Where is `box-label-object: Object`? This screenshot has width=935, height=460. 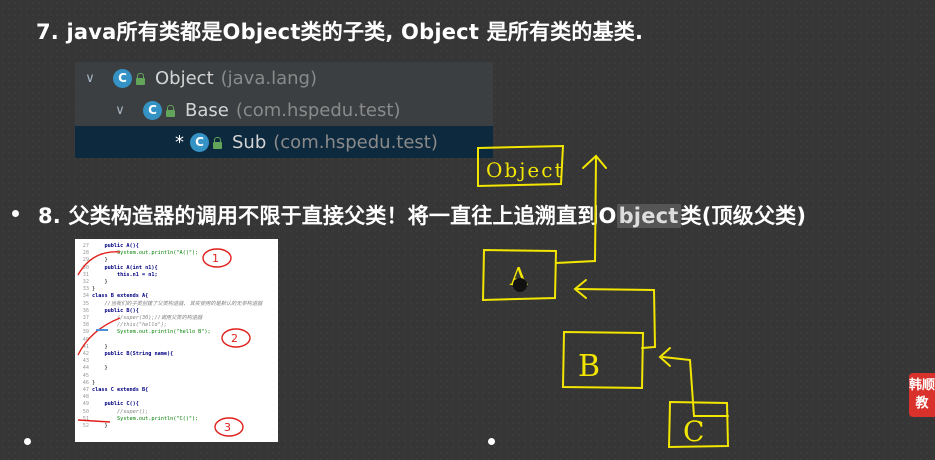 box-label-object: Object is located at coordinates (525, 170).